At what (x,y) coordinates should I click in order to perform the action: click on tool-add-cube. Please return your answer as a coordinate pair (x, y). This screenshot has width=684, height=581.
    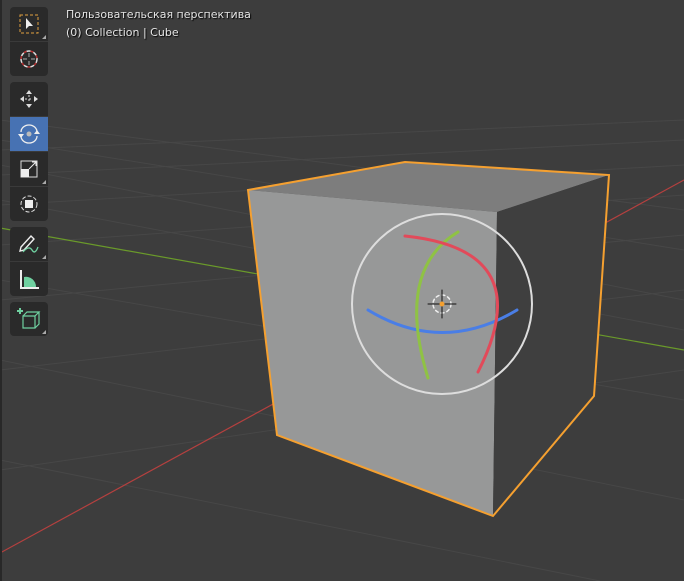
    Looking at the image, I should click on (29, 319).